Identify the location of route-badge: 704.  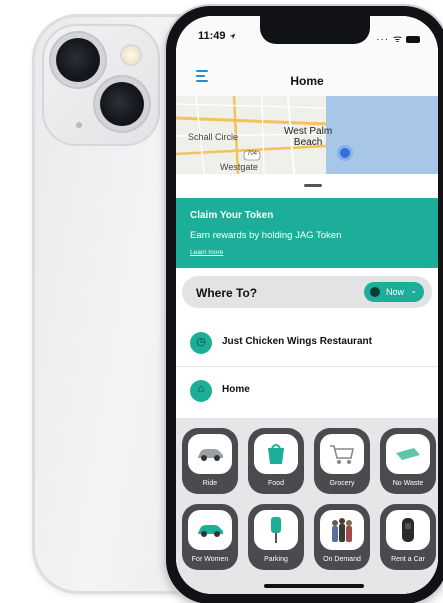
(252, 154).